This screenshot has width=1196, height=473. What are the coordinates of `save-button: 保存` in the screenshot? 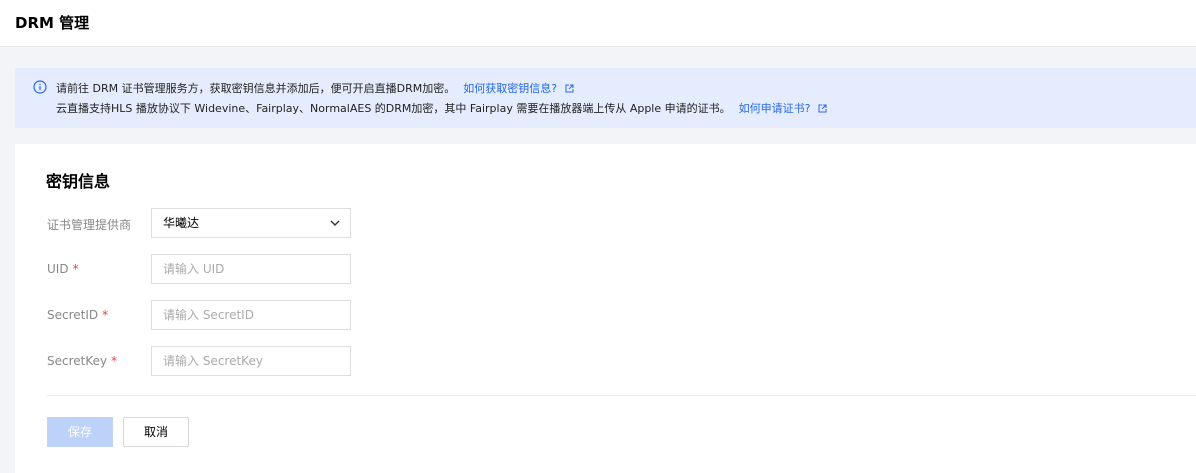 It's located at (80, 432).